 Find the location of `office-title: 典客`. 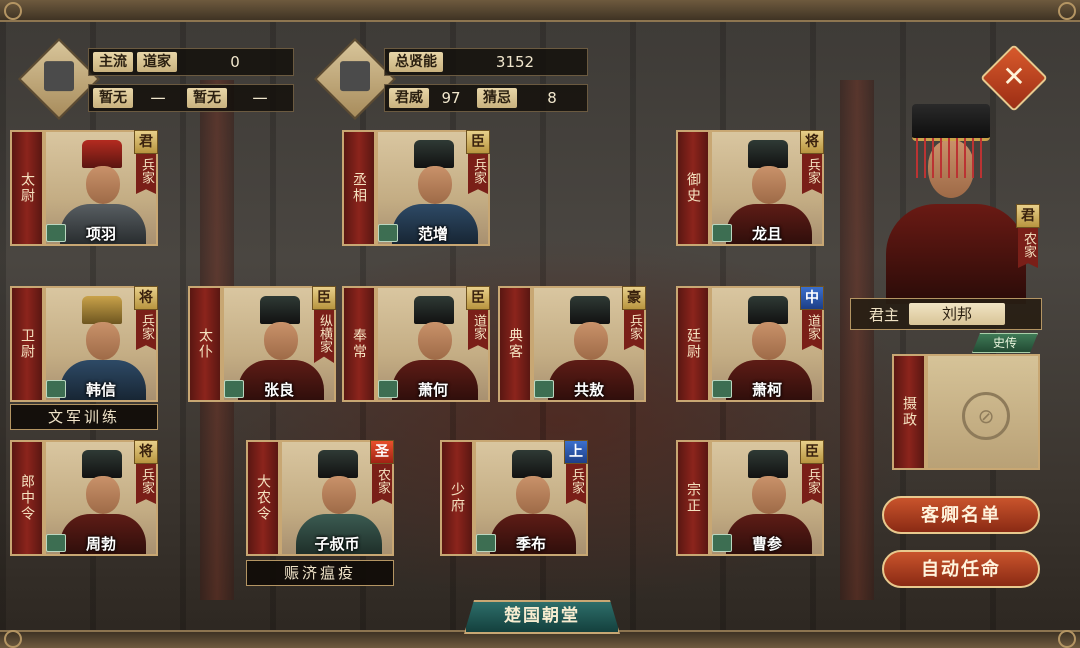

office-title: 典客 is located at coordinates (515, 344).